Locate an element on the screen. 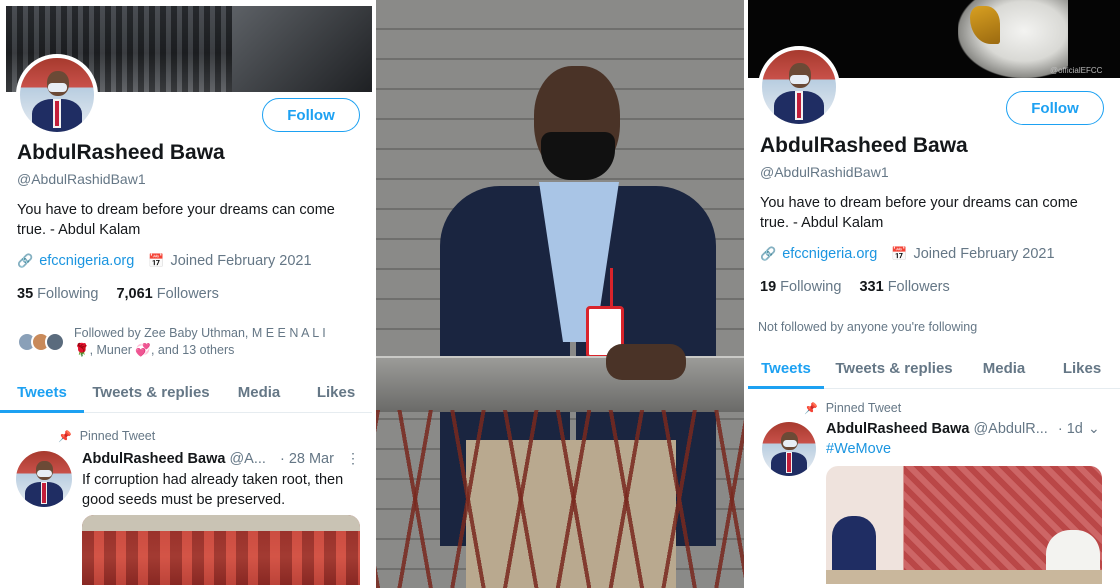  banner-watermark: @officialEFCC is located at coordinates (1076, 70).